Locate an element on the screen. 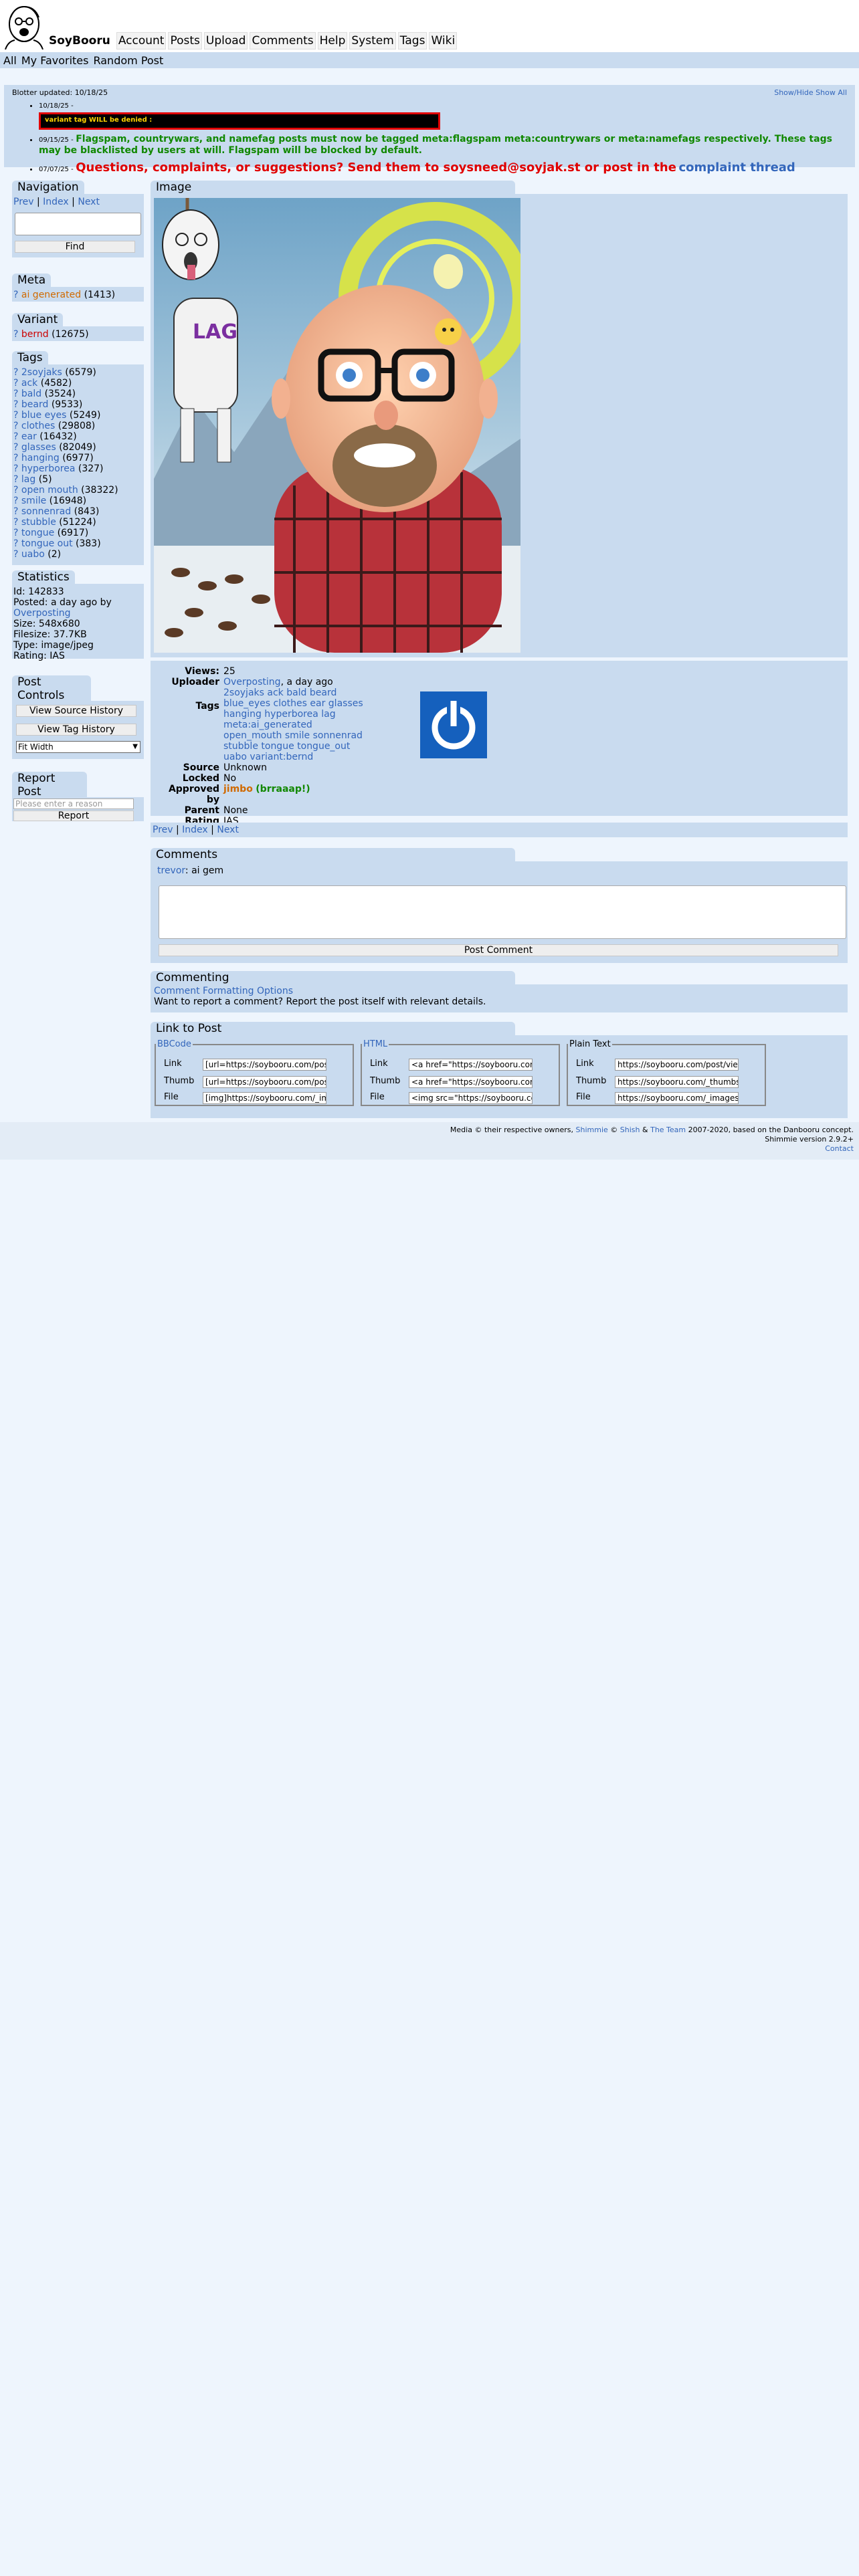  comment-formatting-link: Comment Formatting Options is located at coordinates (223, 991).